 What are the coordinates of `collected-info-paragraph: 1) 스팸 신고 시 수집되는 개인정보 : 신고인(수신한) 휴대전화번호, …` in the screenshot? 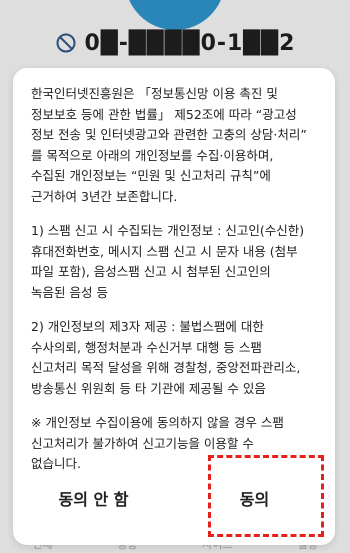 It's located at (168, 261).